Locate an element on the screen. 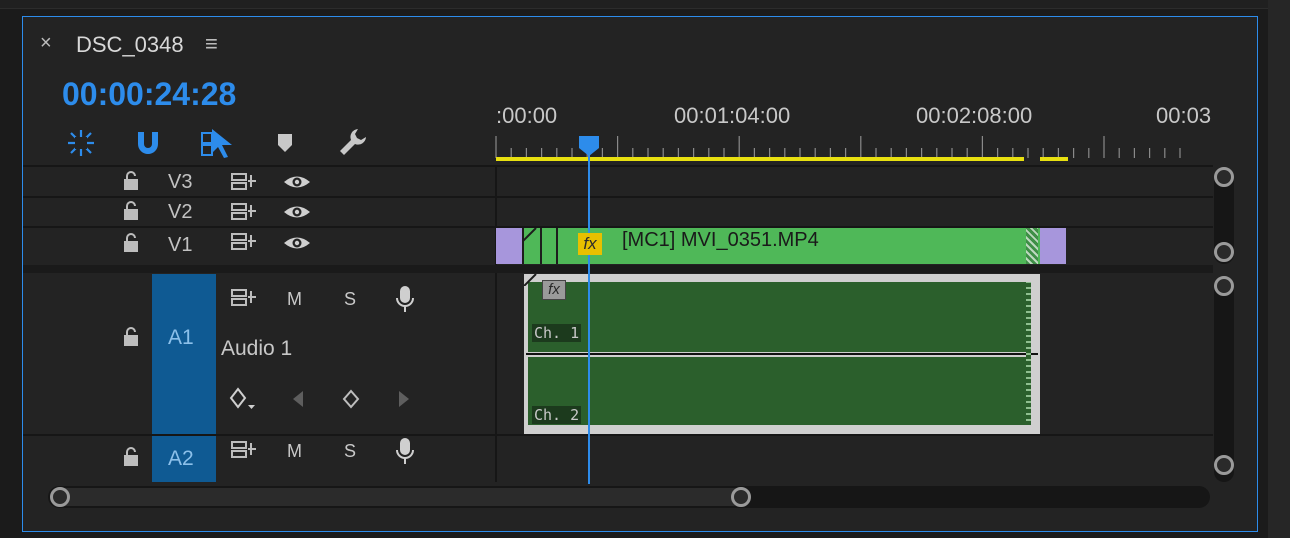 Image resolution: width=1290 pixels, height=538 pixels. channel-label-2: Ch. 2 is located at coordinates (557, 415).